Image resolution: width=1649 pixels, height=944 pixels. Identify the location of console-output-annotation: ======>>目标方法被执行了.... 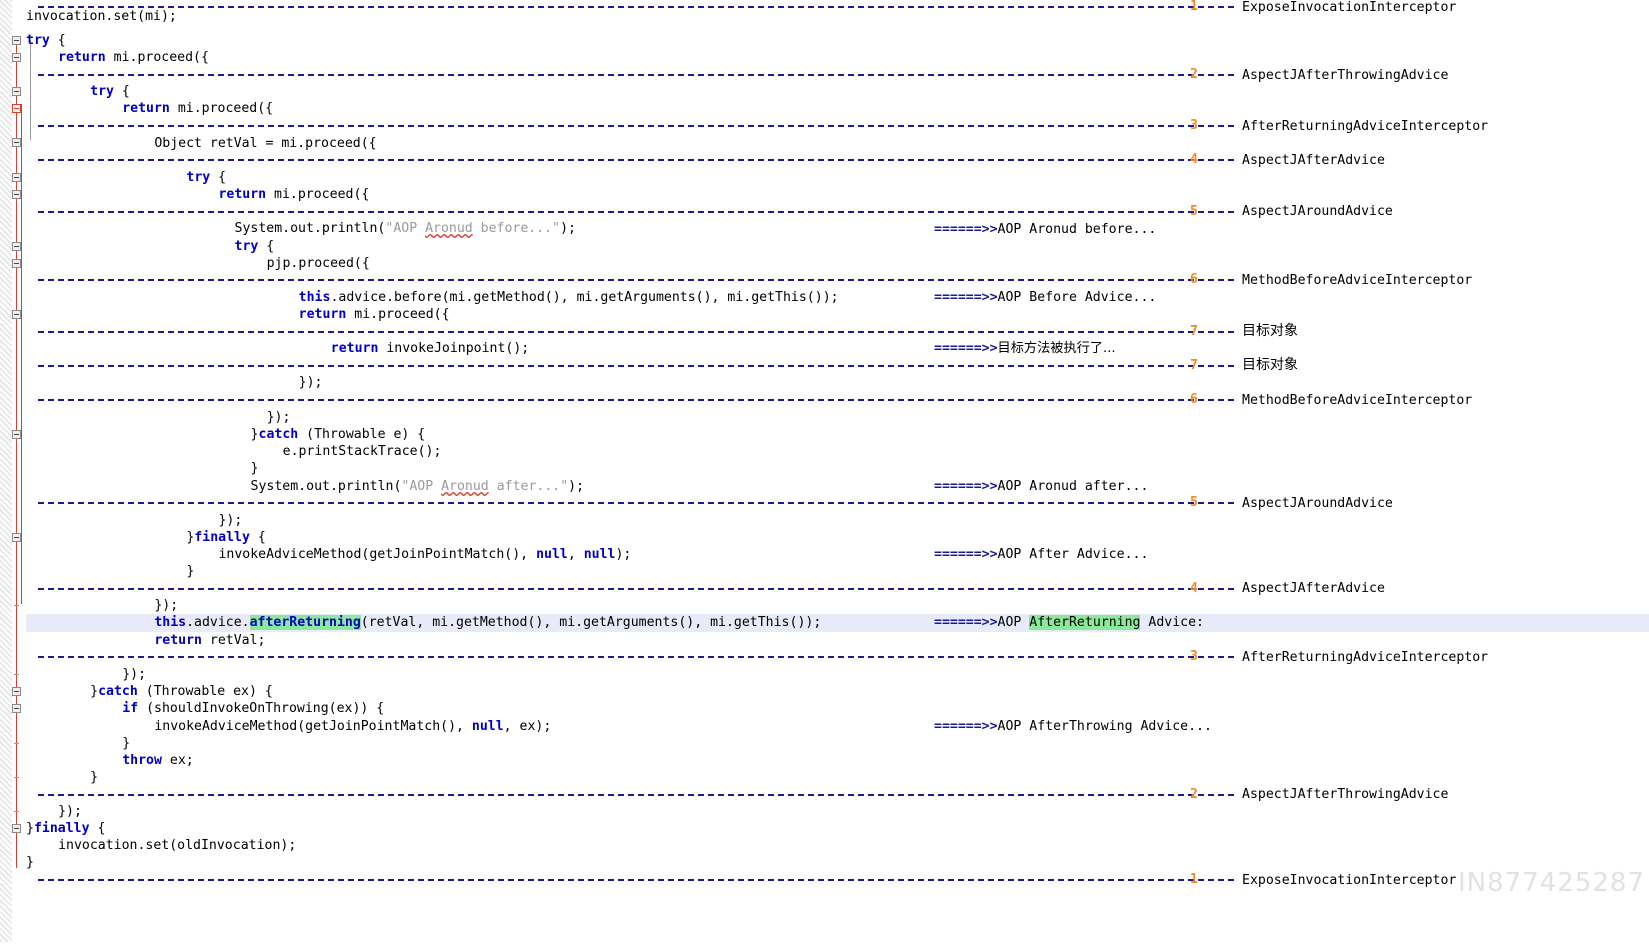
(1025, 348).